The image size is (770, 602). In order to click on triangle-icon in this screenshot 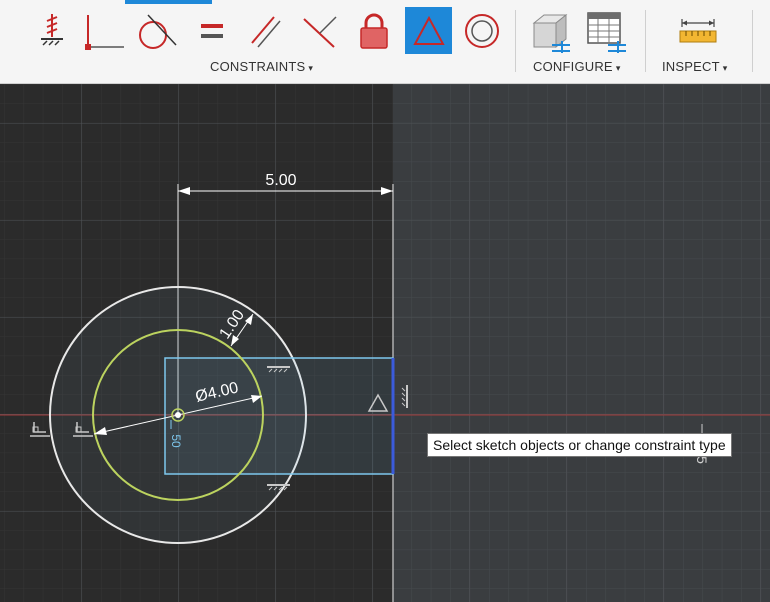, I will do `click(428, 30)`.